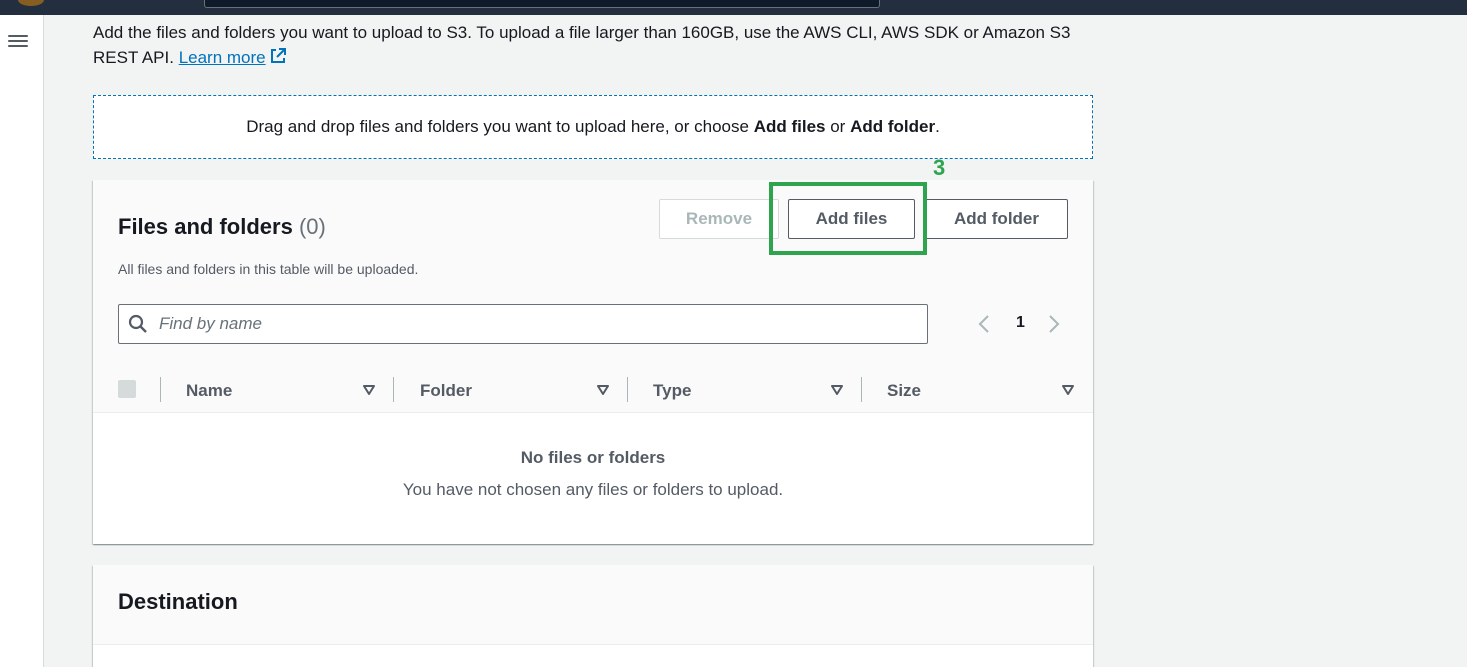  Describe the element at coordinates (851, 219) in the screenshot. I see `add-files-button: Add files` at that location.